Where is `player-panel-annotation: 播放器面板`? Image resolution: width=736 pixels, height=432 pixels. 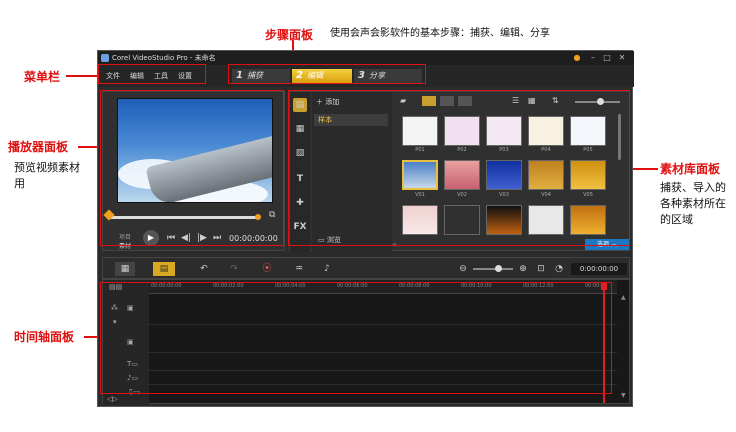 player-panel-annotation: 播放器面板 is located at coordinates (38, 147).